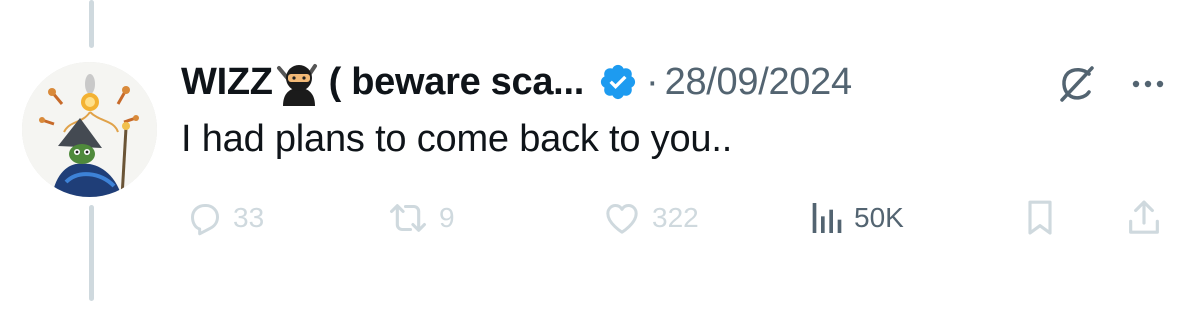 This screenshot has height=309, width=1200. I want to click on tweet-date: 28/09/2024, so click(758, 82).